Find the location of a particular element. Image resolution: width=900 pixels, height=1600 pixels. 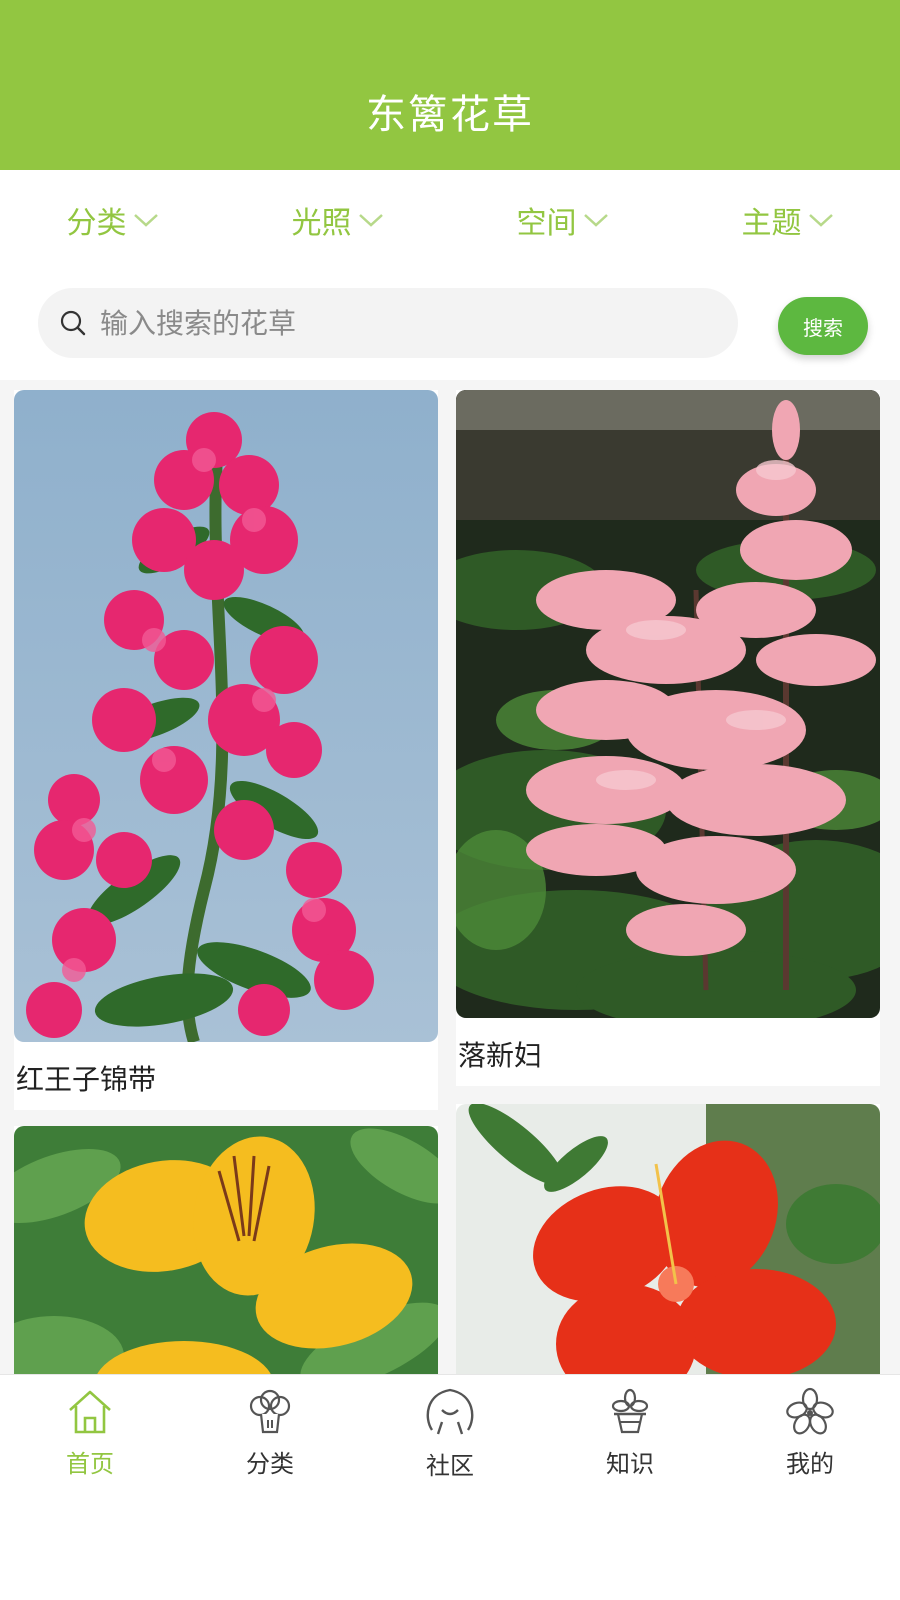

tab-profile: 我的 is located at coordinates (810, 1432).